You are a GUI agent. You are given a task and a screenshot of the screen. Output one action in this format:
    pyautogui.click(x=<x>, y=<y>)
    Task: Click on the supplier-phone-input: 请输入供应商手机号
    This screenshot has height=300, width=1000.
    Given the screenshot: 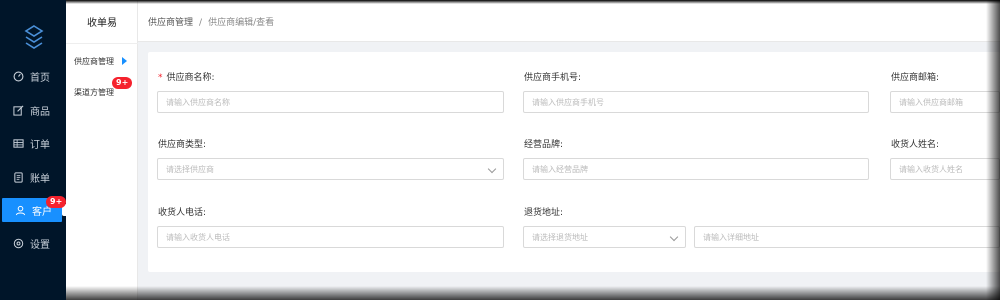 What is the action you would take?
    pyautogui.click(x=696, y=102)
    